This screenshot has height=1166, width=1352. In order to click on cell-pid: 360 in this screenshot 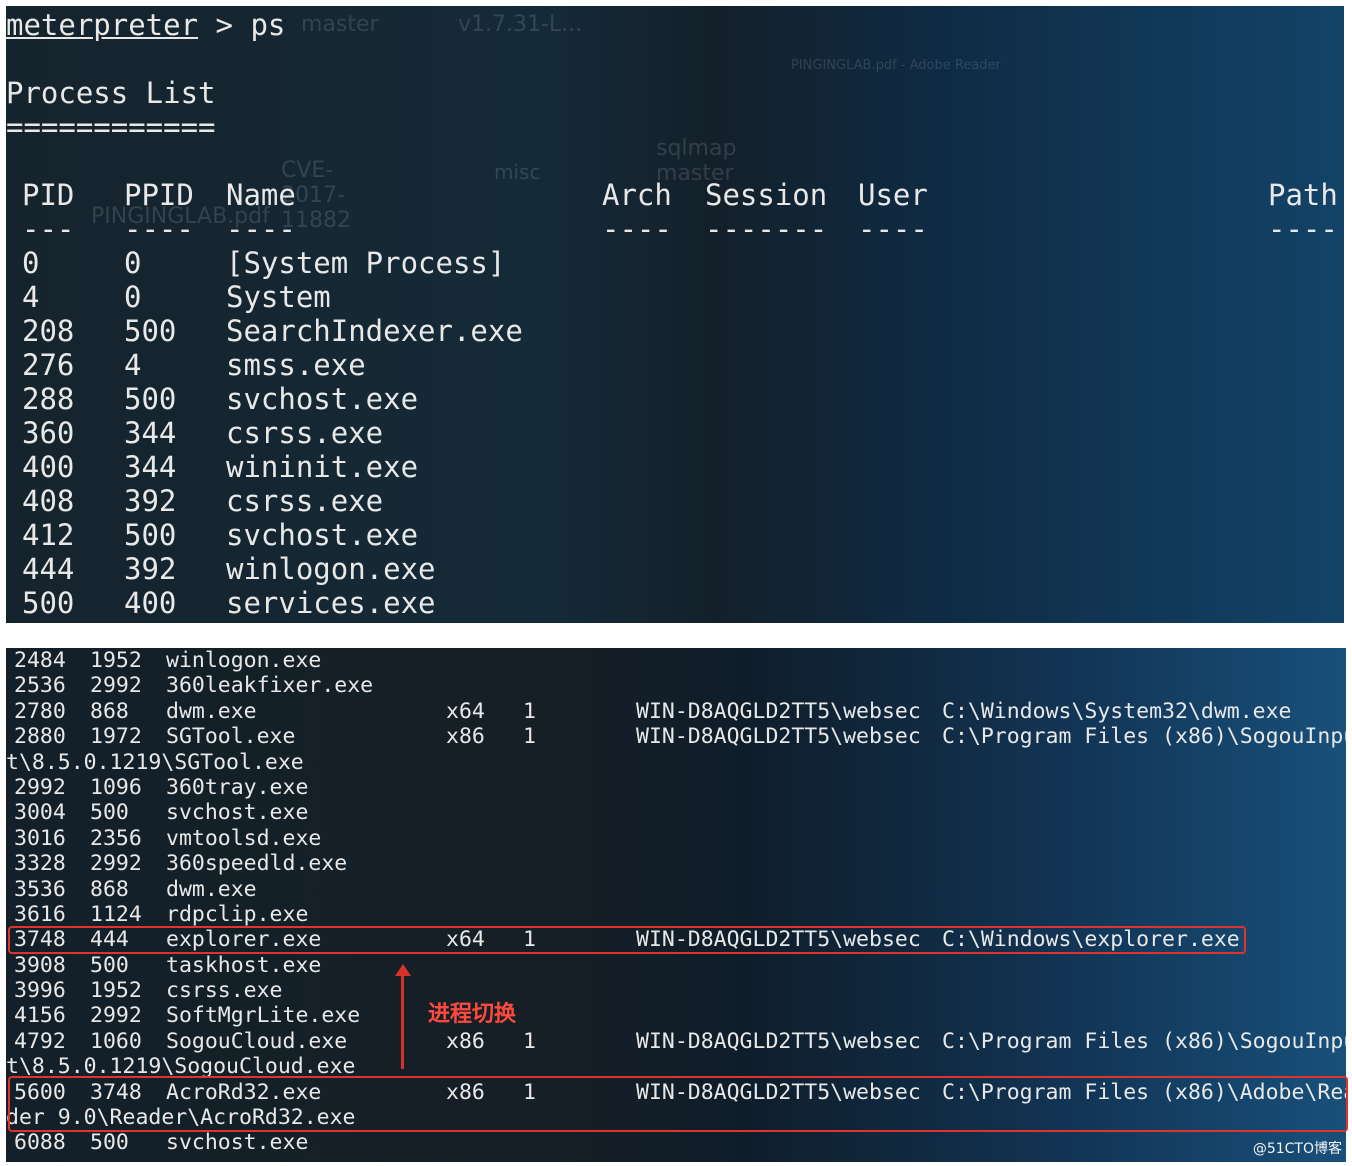, I will do `click(48, 433)`.